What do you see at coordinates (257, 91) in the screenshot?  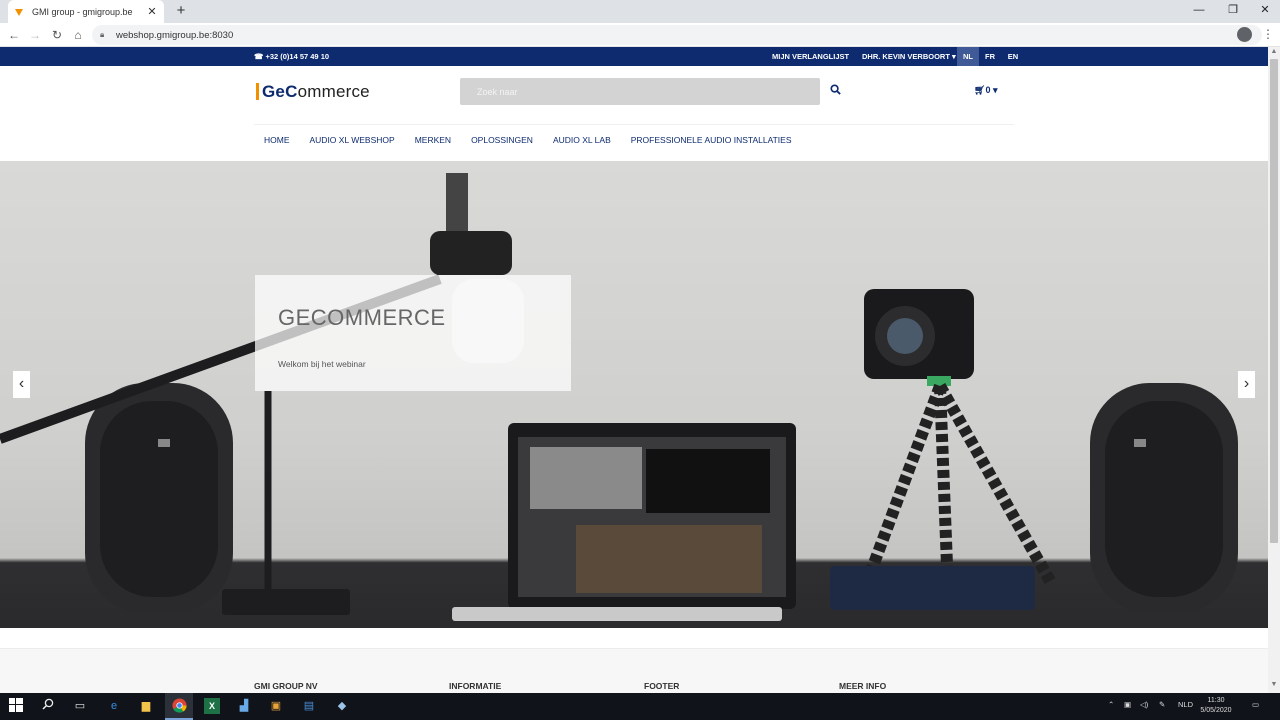 I see `logo-accent-bar` at bounding box center [257, 91].